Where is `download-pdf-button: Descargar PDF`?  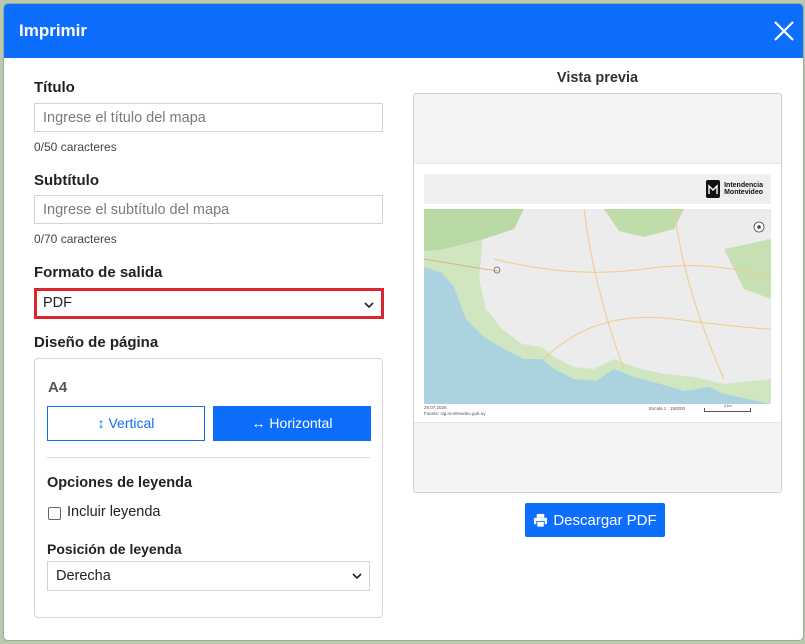
download-pdf-button: Descargar PDF is located at coordinates (595, 520).